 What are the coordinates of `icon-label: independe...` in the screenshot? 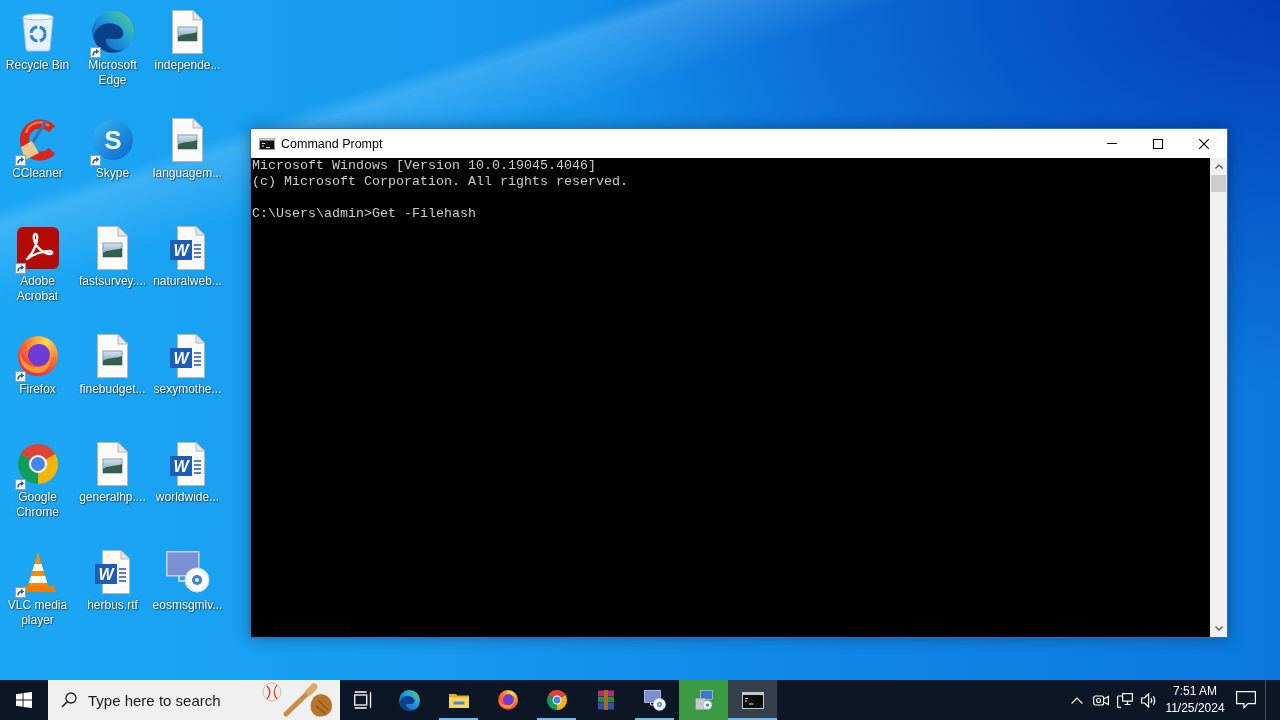 It's located at (187, 65).